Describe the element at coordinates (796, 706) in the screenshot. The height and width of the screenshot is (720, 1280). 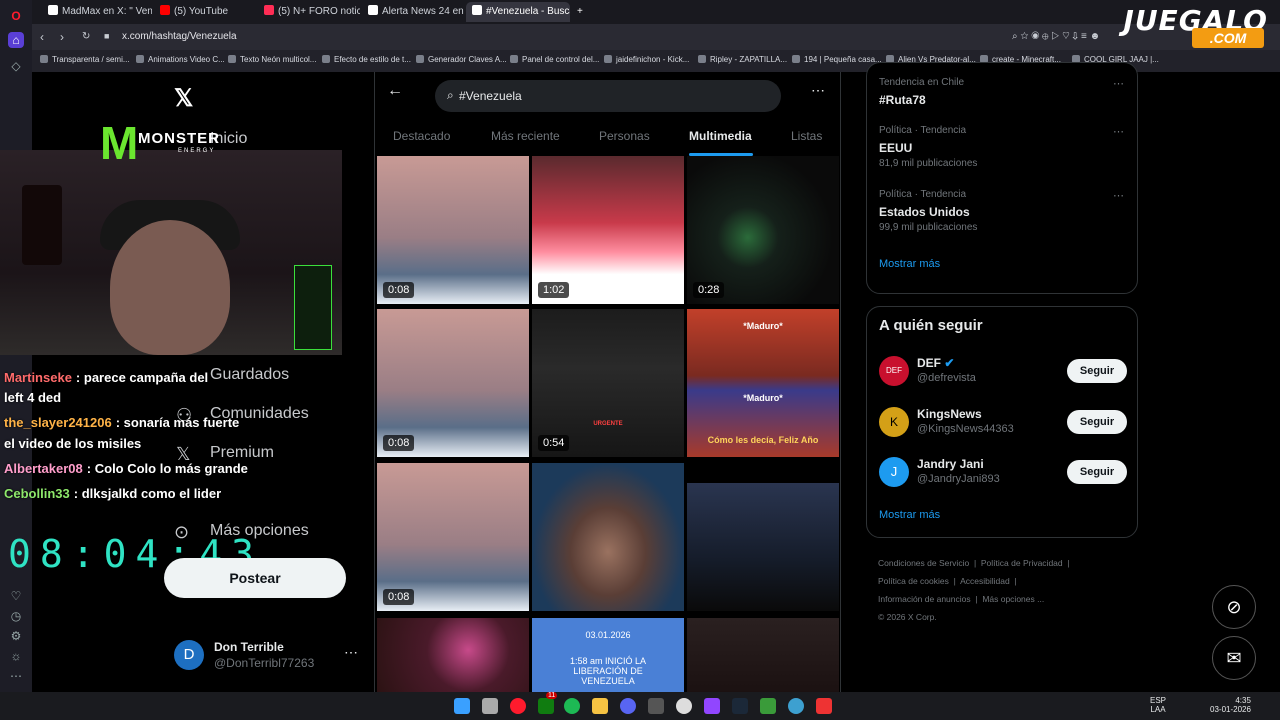
I see `edge-icon` at that location.